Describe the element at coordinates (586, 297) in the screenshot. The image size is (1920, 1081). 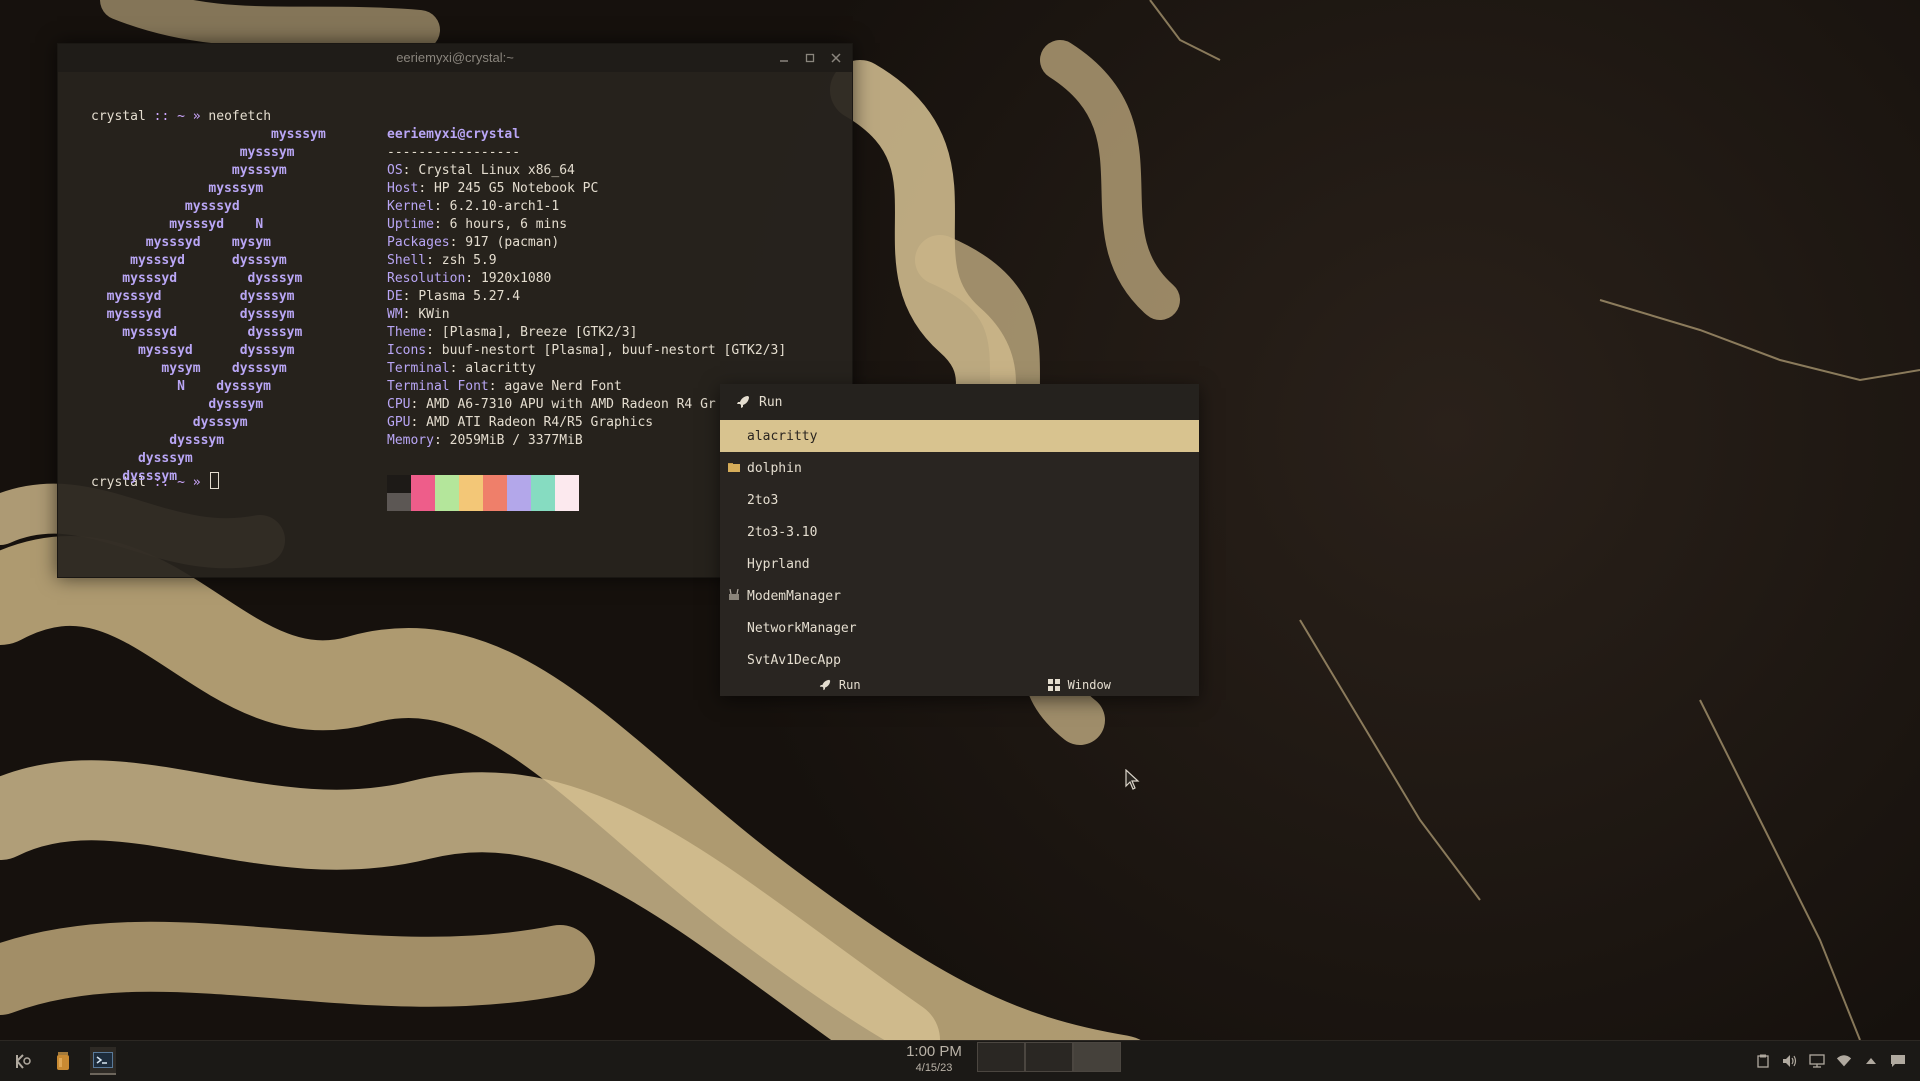
I see `info-line: DE: Plasma 5.27.4` at that location.